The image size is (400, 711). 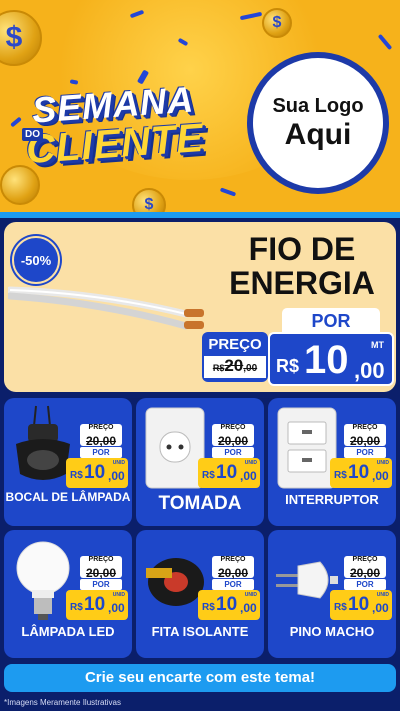 I want to click on old-price-box: PREÇO R$20,00, so click(x=235, y=357).